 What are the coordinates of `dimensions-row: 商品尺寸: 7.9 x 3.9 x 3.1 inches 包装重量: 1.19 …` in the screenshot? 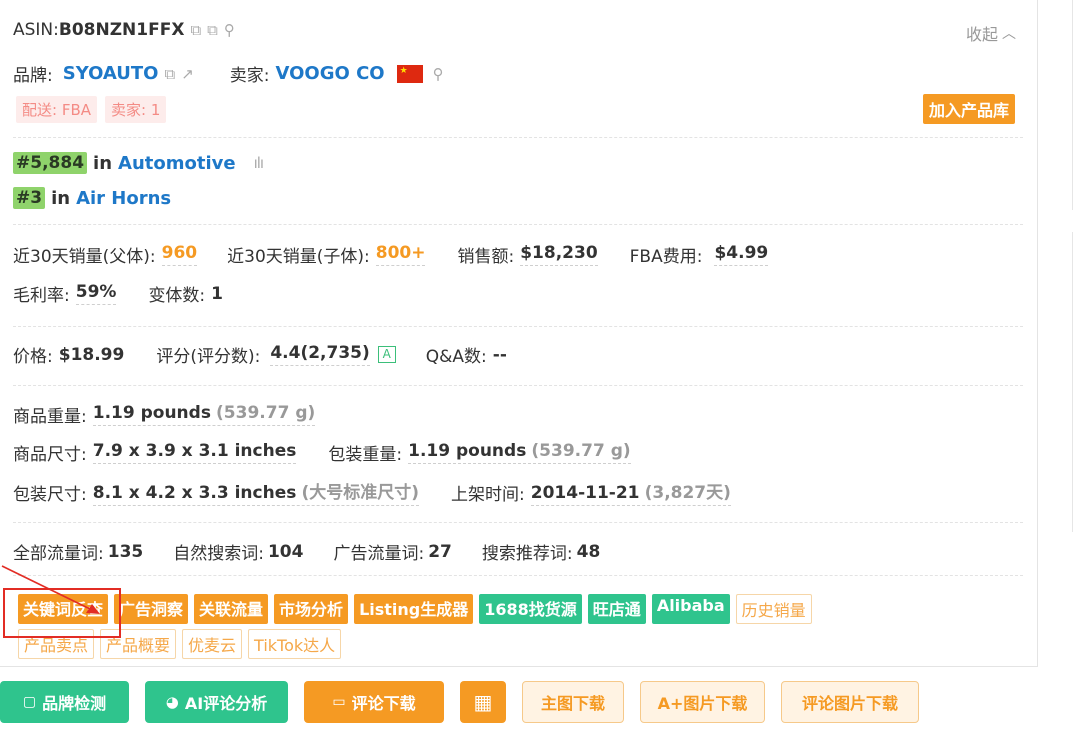 It's located at (322, 452).